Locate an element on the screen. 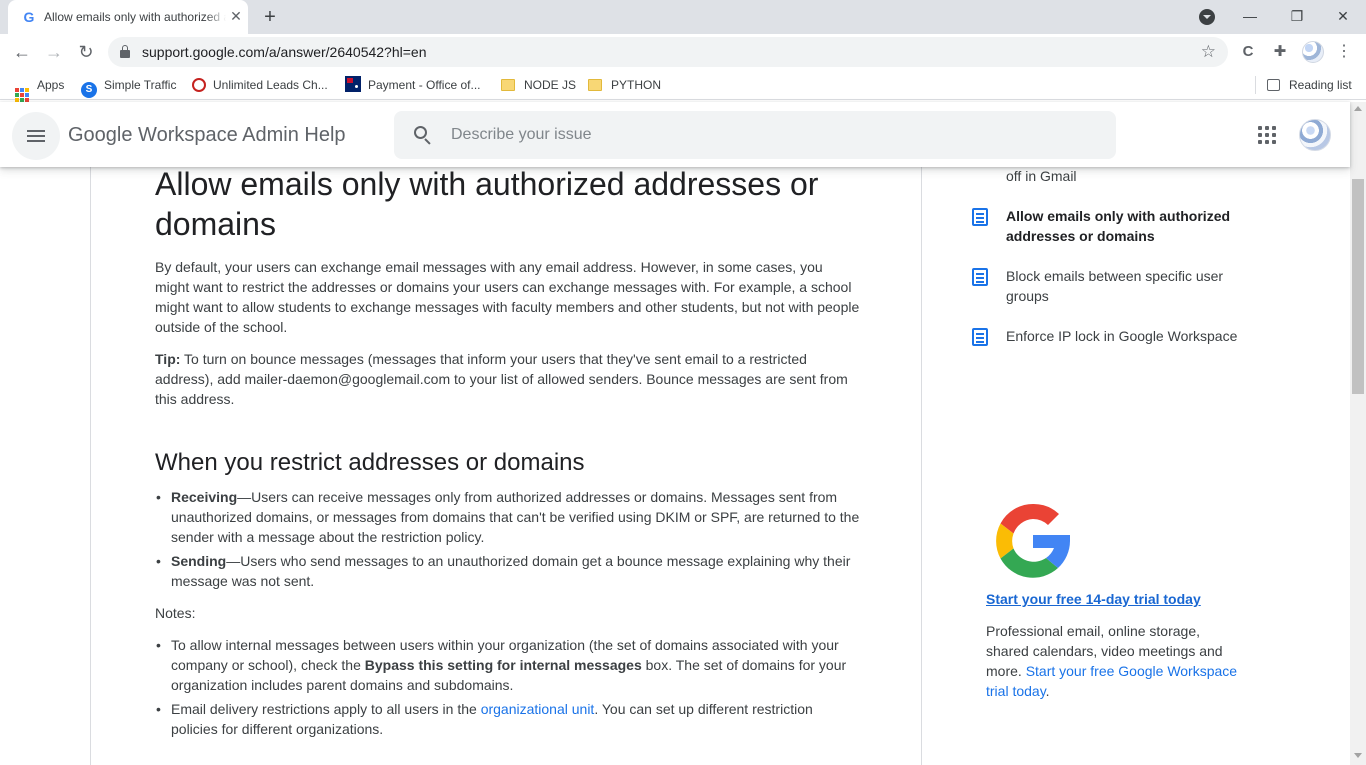 This screenshot has width=1366, height=765. free-trial-cta-link: Start your free 14-day trial today is located at coordinates (1093, 599).